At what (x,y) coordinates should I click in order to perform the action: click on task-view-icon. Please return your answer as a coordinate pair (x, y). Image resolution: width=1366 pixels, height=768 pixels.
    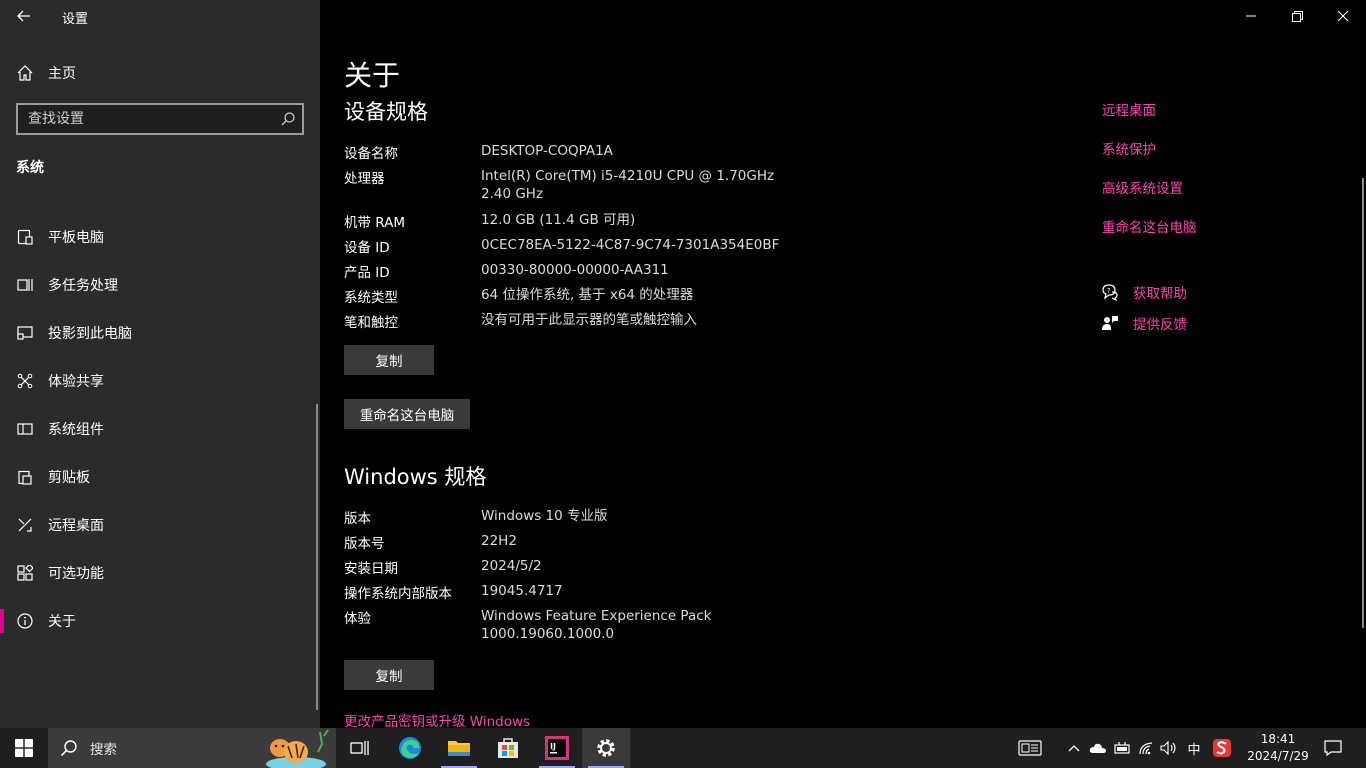
    Looking at the image, I should click on (359, 748).